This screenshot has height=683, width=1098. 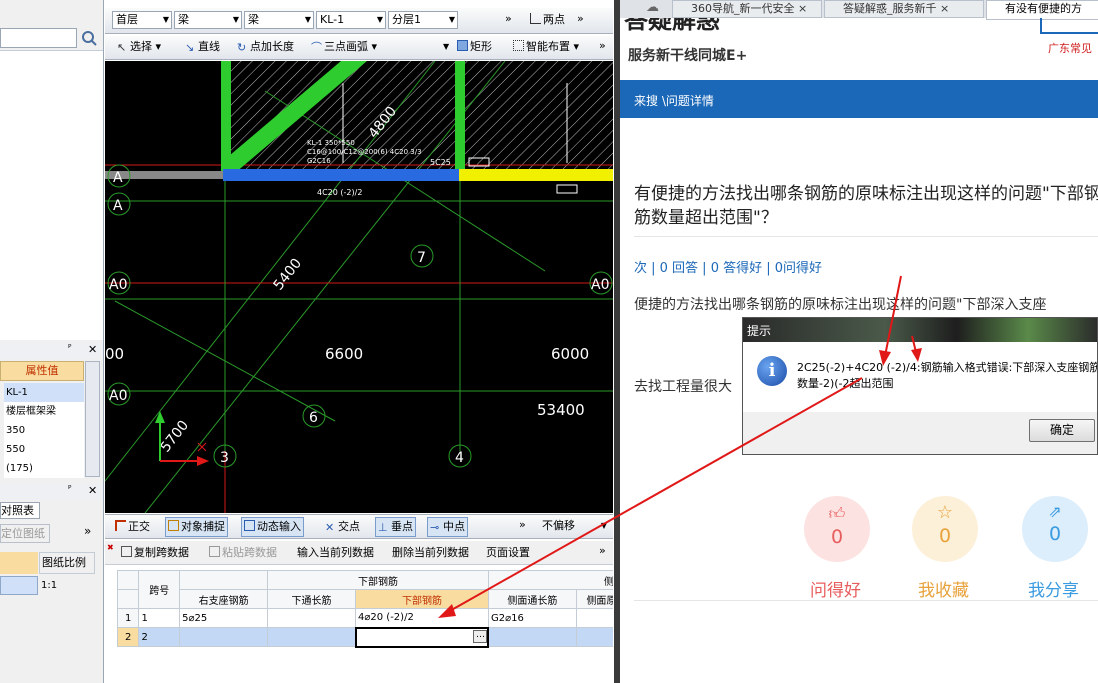 What do you see at coordinates (44, 468) in the screenshot?
I see `prop-row: (175)` at bounding box center [44, 468].